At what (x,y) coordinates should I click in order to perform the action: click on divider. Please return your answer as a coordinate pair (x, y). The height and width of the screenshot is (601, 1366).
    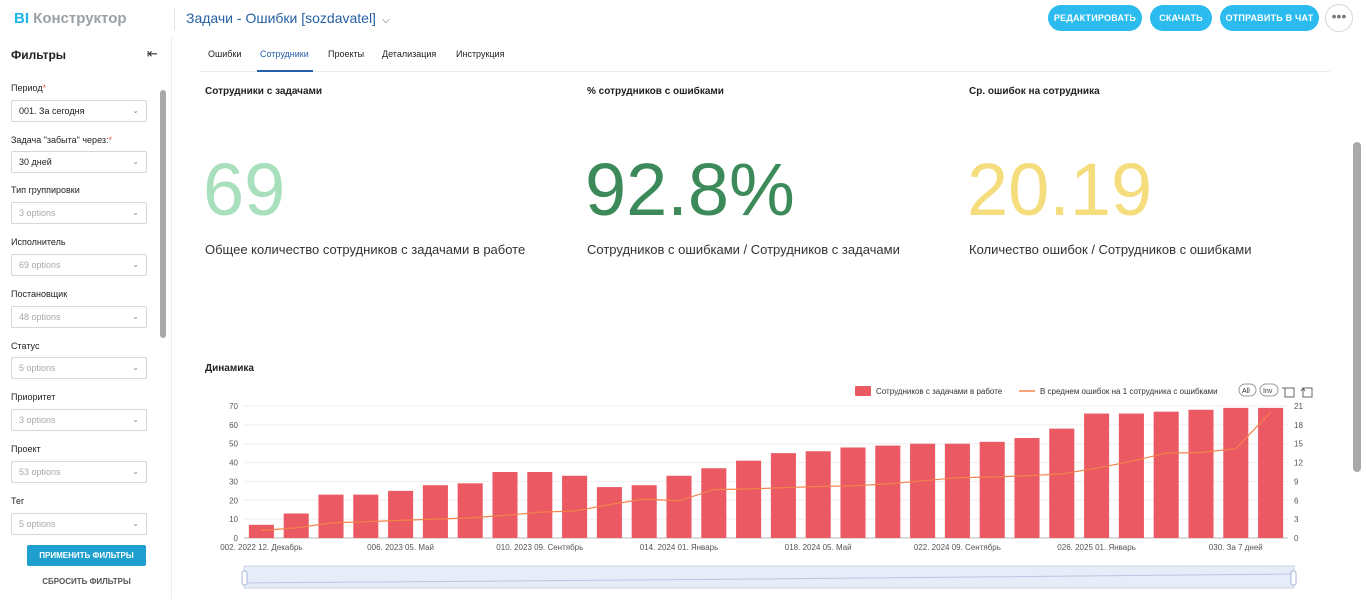
    Looking at the image, I should click on (174, 19).